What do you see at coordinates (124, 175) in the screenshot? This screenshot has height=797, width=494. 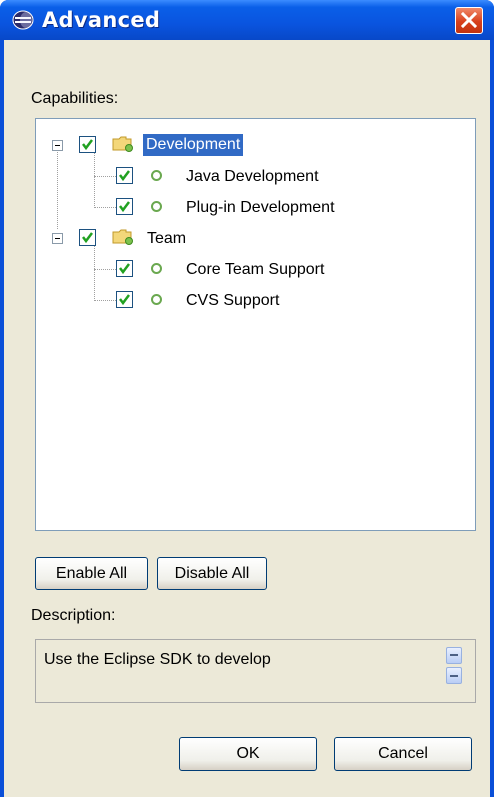 I see `java-development-checkbox` at bounding box center [124, 175].